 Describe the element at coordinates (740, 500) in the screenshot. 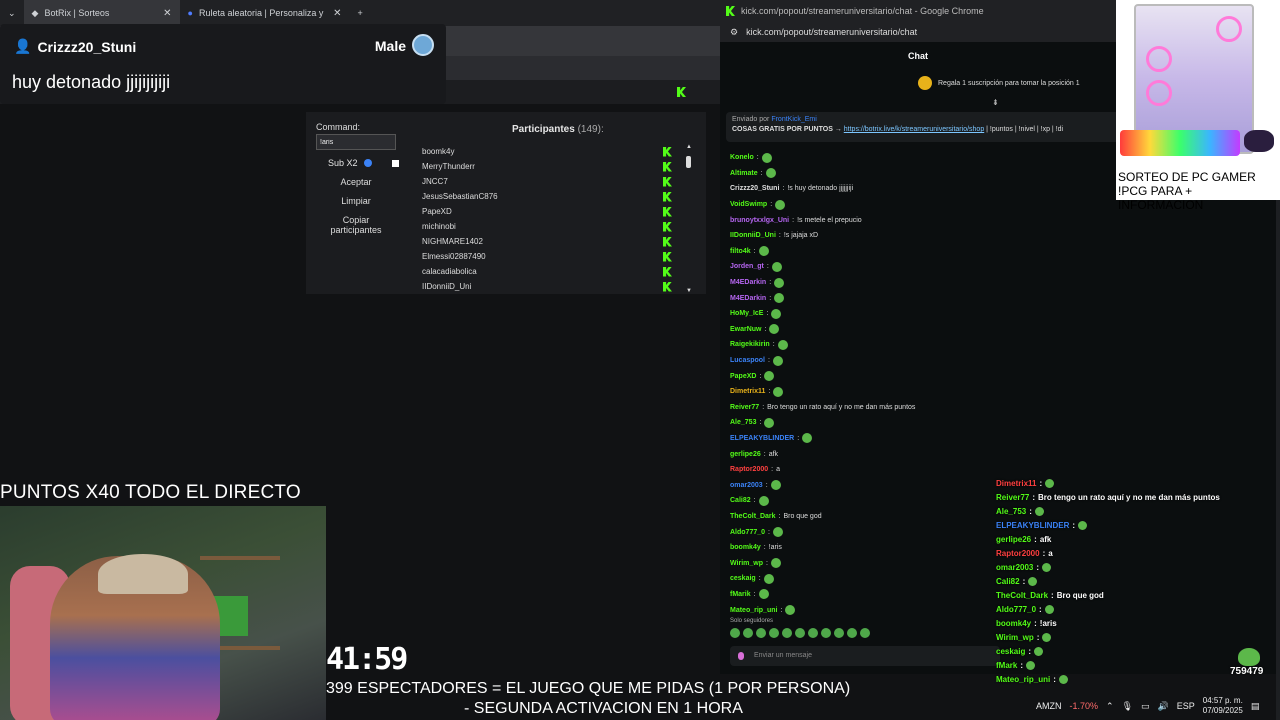

I see `chat-username: Cali82` at that location.